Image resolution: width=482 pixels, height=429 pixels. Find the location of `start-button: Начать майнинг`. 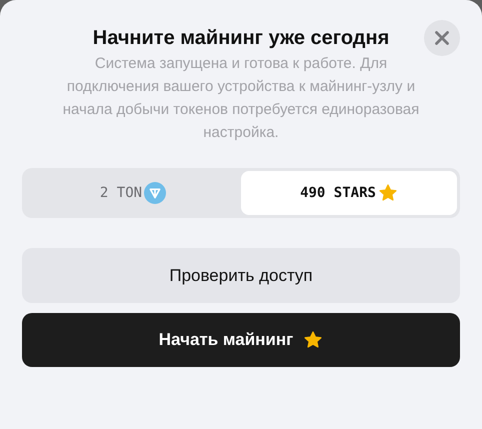

start-button: Начать майнинг is located at coordinates (241, 340).